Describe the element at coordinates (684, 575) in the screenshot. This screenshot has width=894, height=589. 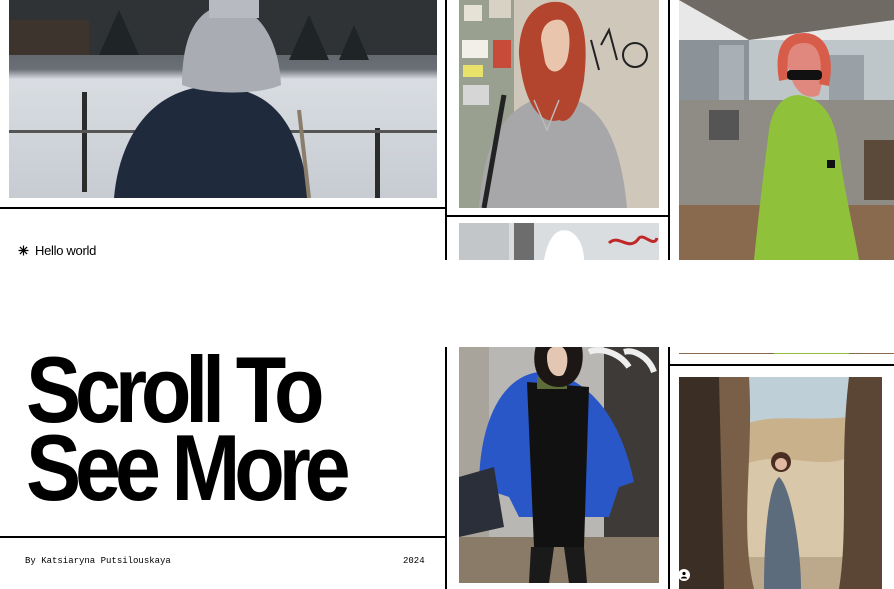
I see `user-icon` at that location.